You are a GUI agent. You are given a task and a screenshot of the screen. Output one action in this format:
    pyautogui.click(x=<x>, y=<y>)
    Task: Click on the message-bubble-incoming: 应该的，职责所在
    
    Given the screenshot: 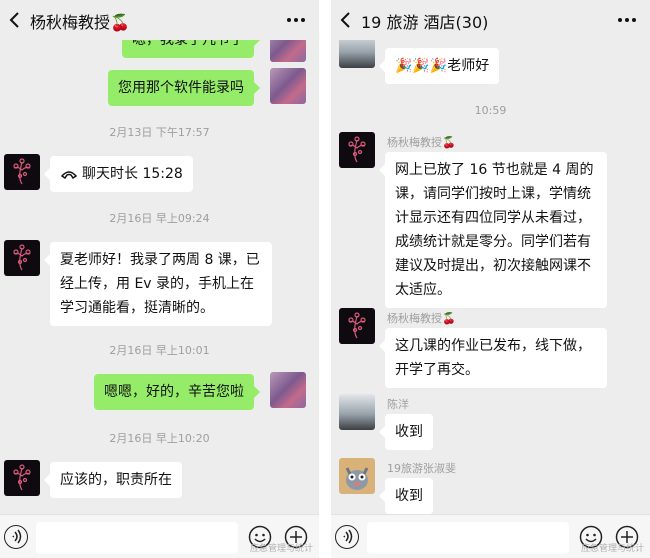 What is the action you would take?
    pyautogui.click(x=113, y=480)
    